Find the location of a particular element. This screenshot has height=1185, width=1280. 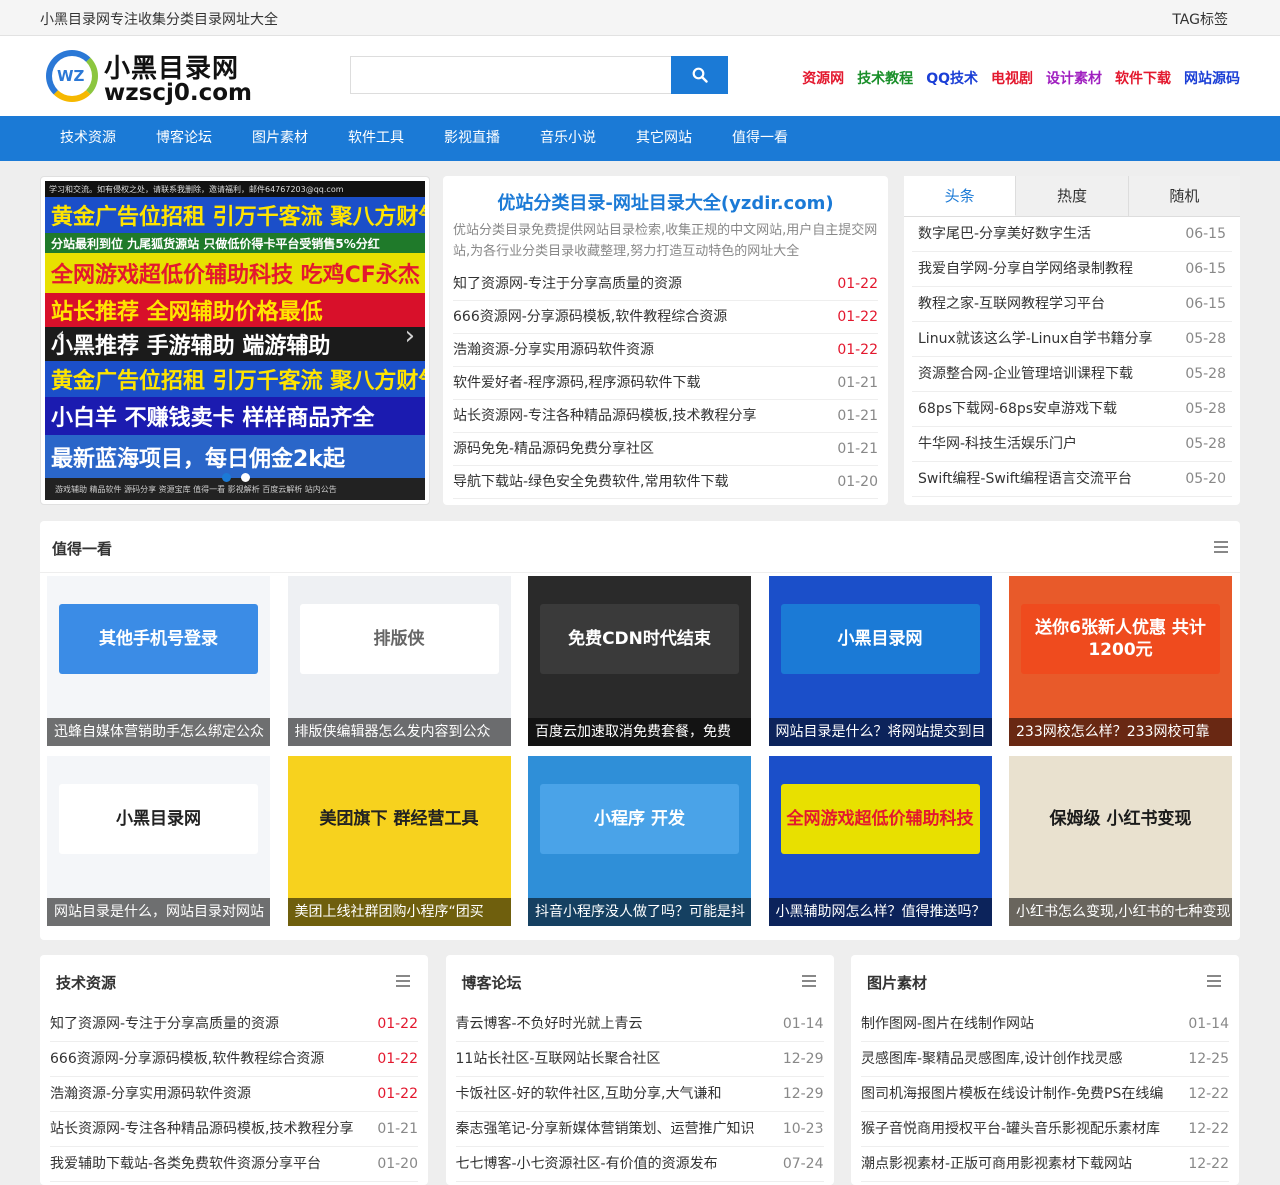

nav-item-6: 音乐小说 is located at coordinates (568, 138).